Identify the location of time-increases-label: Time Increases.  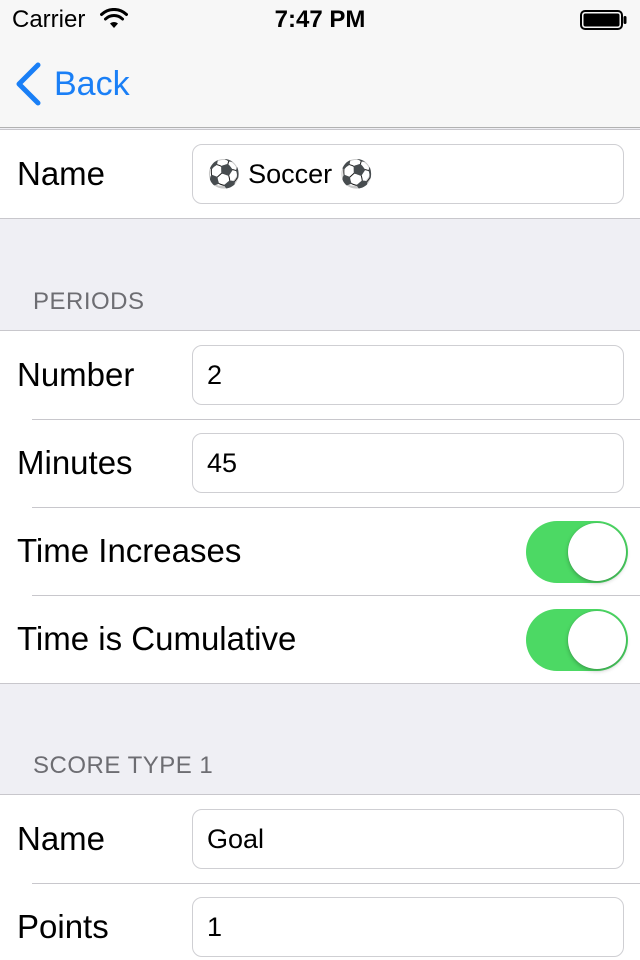
(129, 550).